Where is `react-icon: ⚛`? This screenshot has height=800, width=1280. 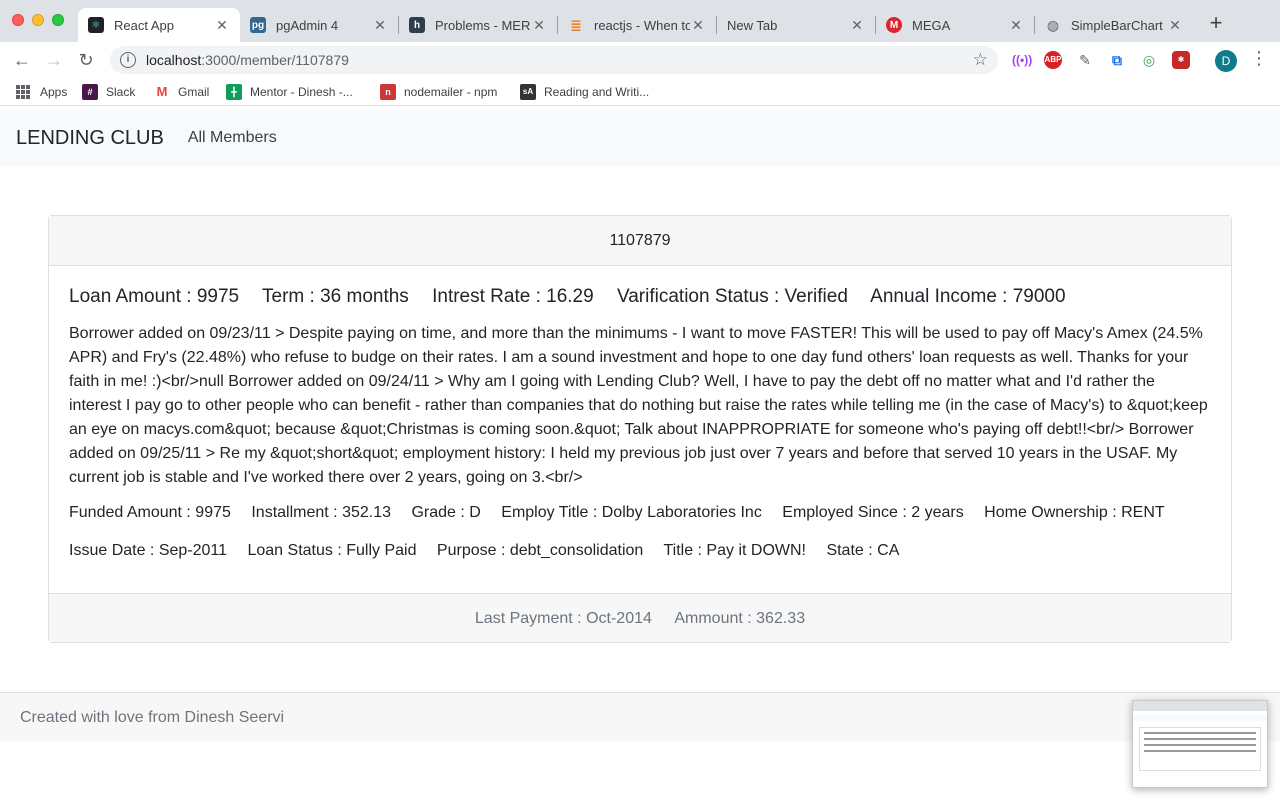
react-icon: ⚛ is located at coordinates (96, 25).